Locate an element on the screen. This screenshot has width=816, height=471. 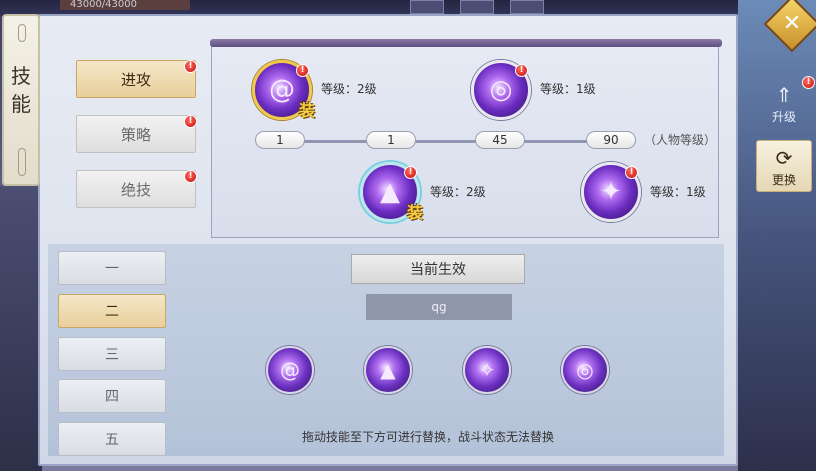
side-tab-label: 升级 is located at coordinates (783, 117).